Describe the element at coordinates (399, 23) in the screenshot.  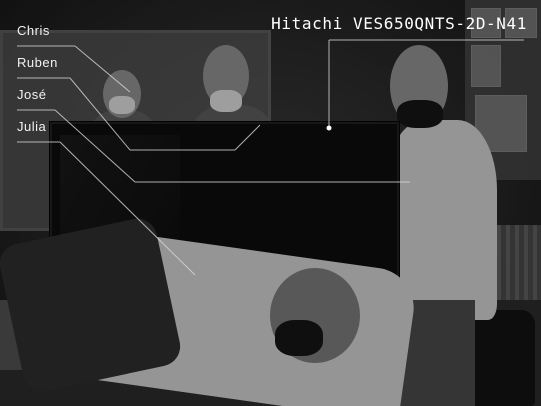
I see `tv-model-label: Hitachi VES650QNTS-2D-N41` at that location.